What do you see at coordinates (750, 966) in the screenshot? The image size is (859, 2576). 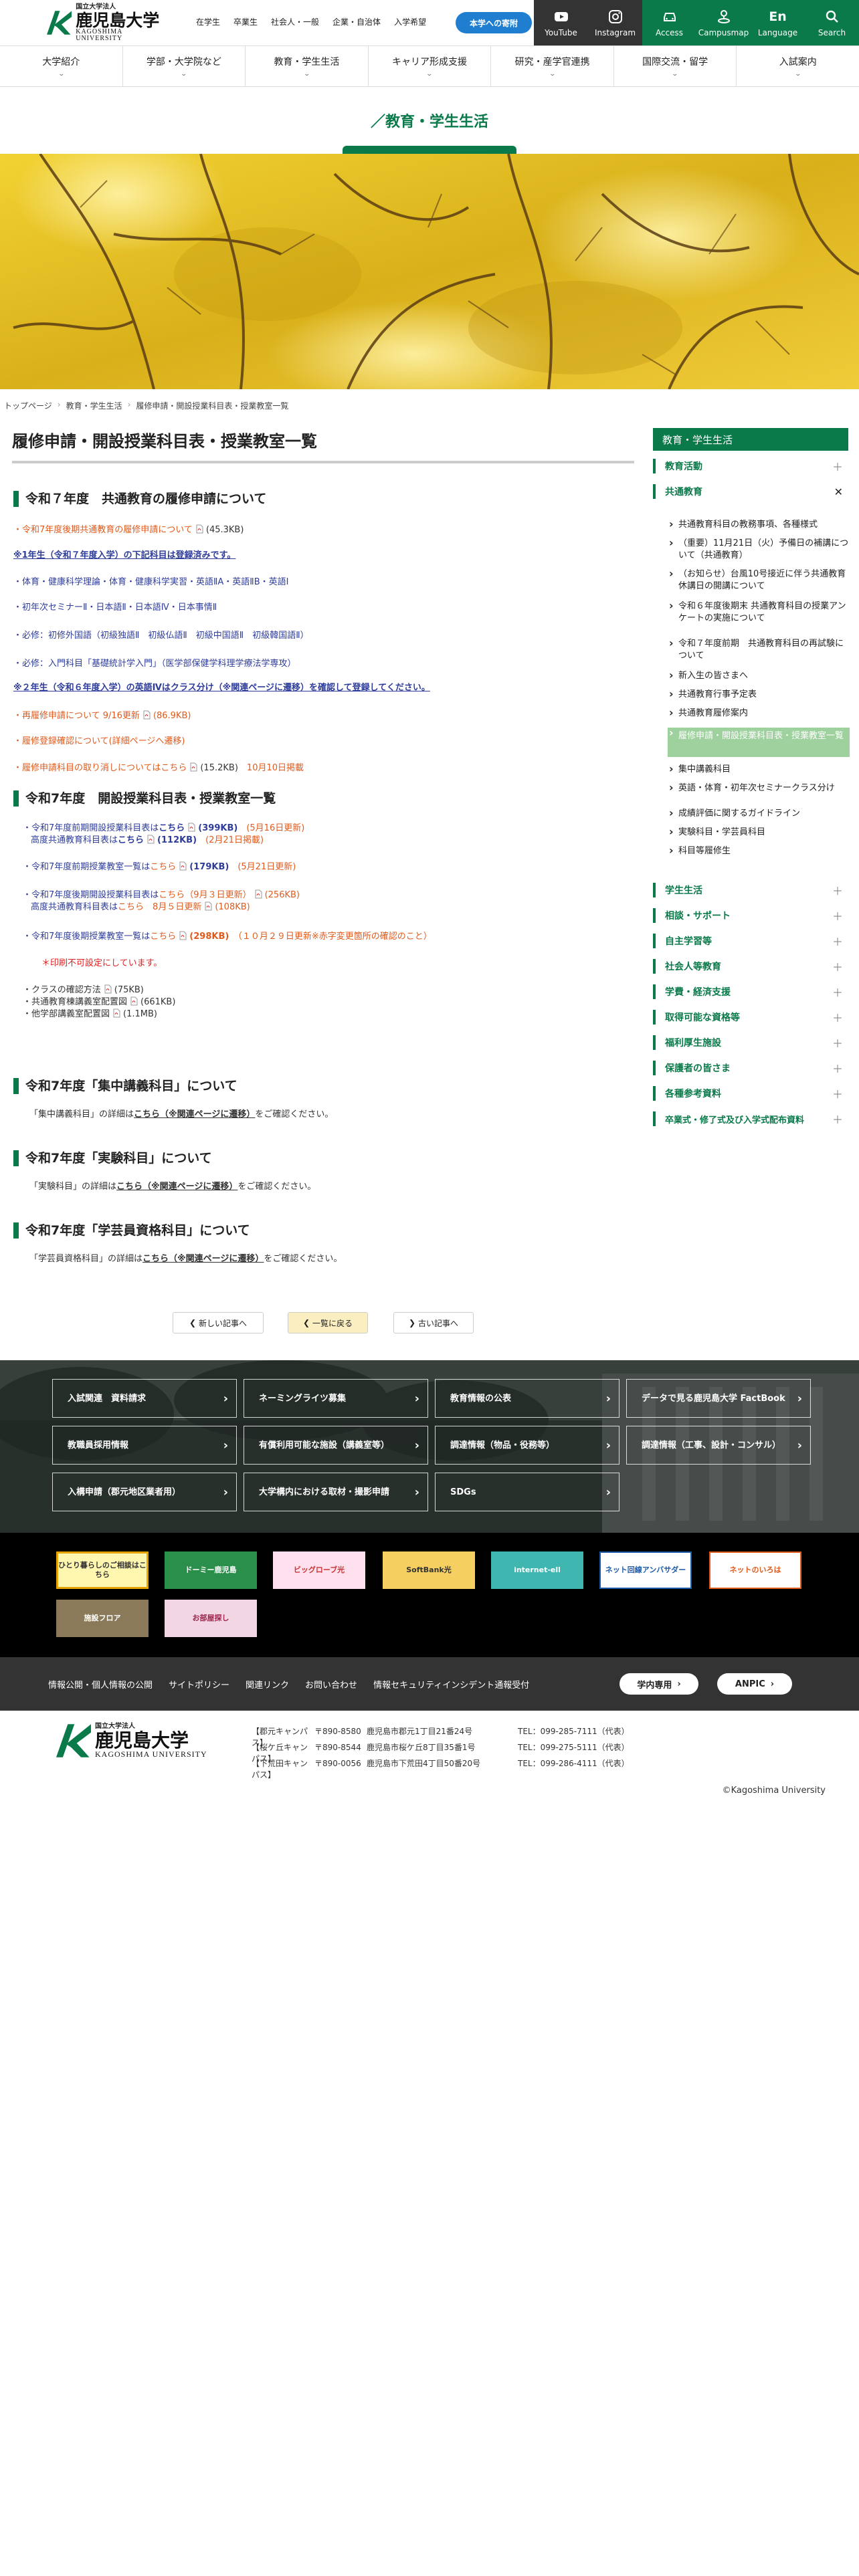 I see `sidebar-item-adult-education: 社会人等教育 ＋` at bounding box center [750, 966].